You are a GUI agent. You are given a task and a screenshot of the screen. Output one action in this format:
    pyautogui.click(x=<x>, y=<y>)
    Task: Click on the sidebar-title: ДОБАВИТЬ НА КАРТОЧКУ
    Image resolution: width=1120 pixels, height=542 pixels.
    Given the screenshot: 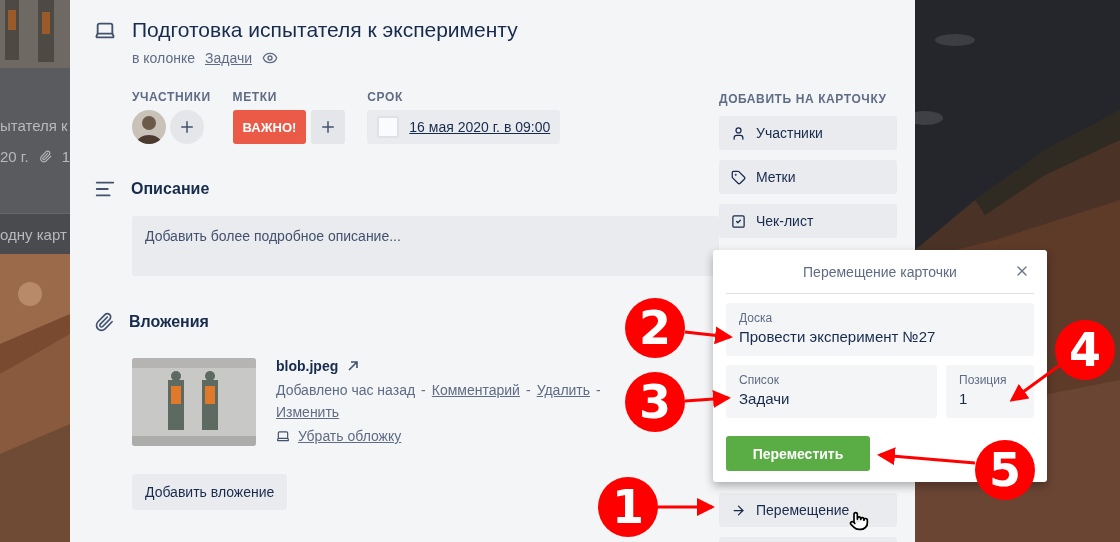 What is the action you would take?
    pyautogui.click(x=803, y=99)
    